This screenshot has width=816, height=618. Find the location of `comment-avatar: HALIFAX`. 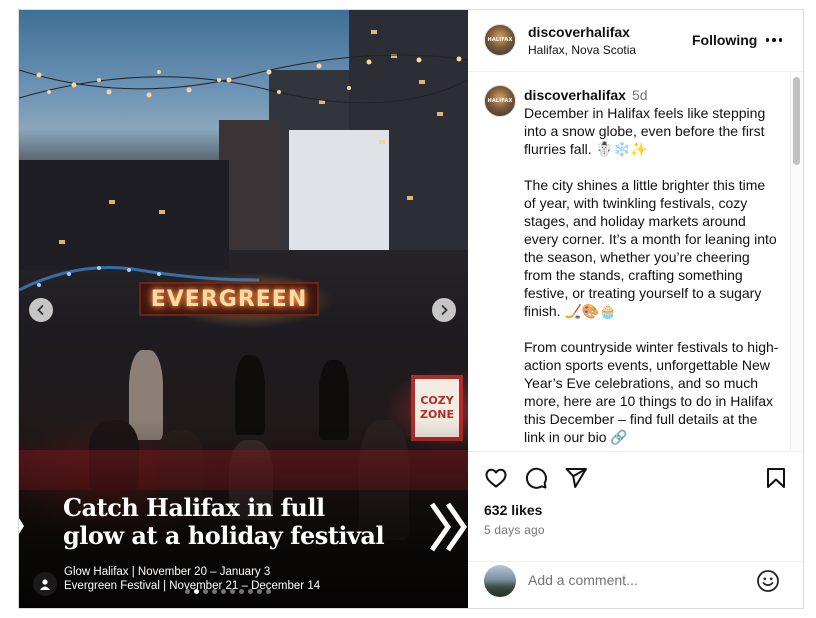

comment-avatar: HALIFAX is located at coordinates (500, 101).